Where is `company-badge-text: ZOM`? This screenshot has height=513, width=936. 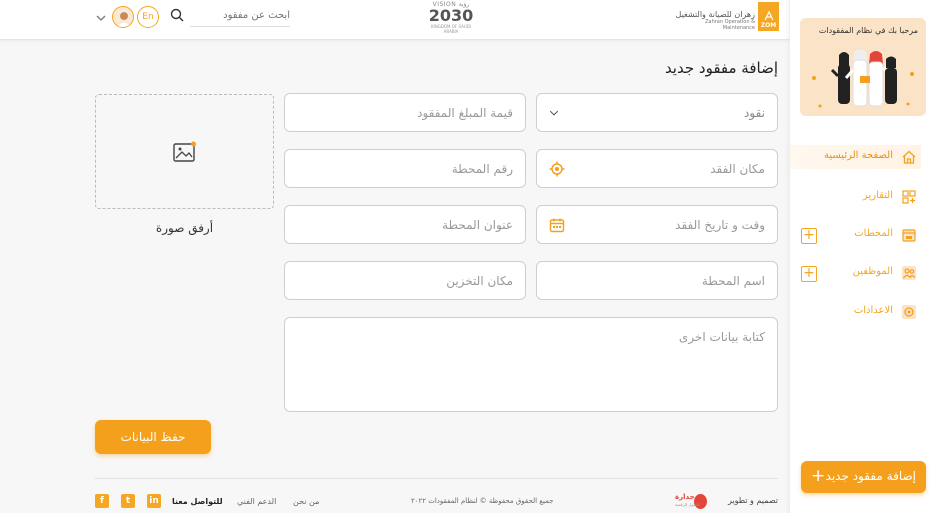 company-badge-text: ZOM is located at coordinates (768, 25).